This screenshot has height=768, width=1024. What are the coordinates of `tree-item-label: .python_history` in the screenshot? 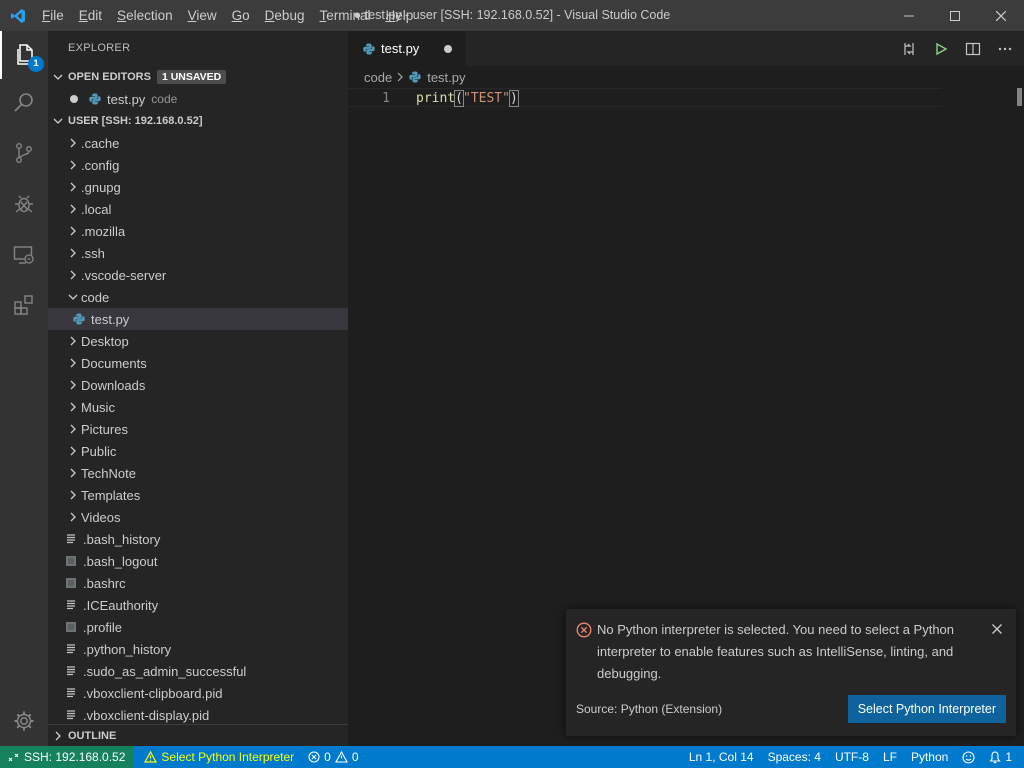 It's located at (127, 649).